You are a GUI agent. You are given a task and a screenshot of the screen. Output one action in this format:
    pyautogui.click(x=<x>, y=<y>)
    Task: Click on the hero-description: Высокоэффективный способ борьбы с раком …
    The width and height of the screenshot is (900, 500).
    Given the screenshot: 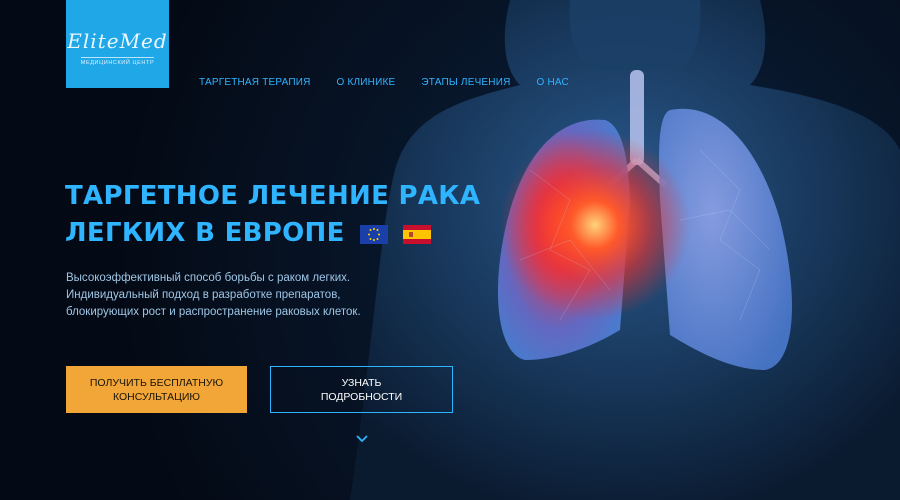 What is the action you would take?
    pyautogui.click(x=256, y=295)
    